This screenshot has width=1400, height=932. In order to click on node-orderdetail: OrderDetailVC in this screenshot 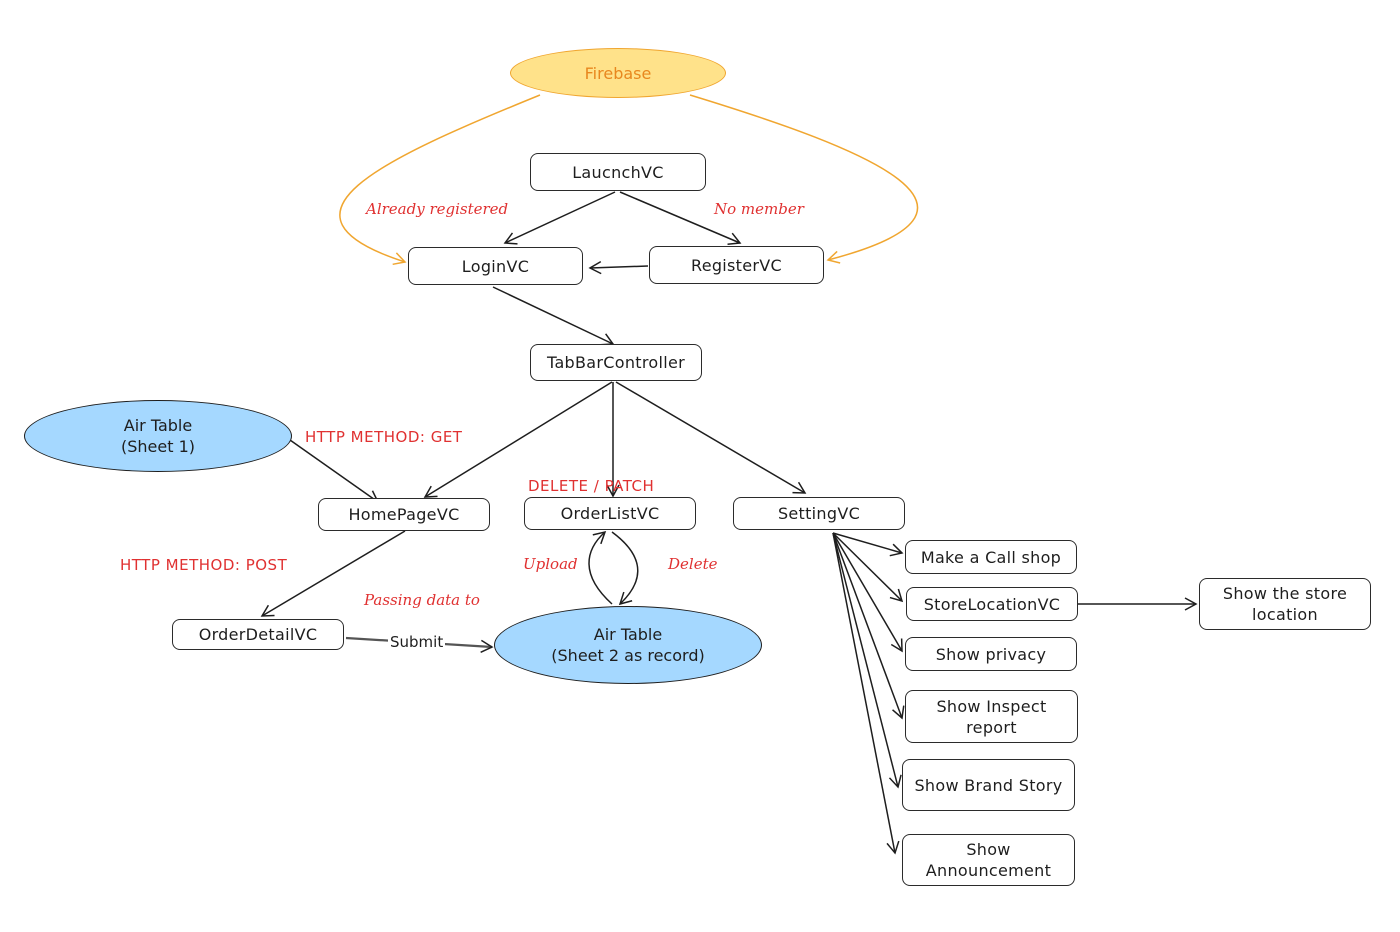, I will do `click(258, 634)`.